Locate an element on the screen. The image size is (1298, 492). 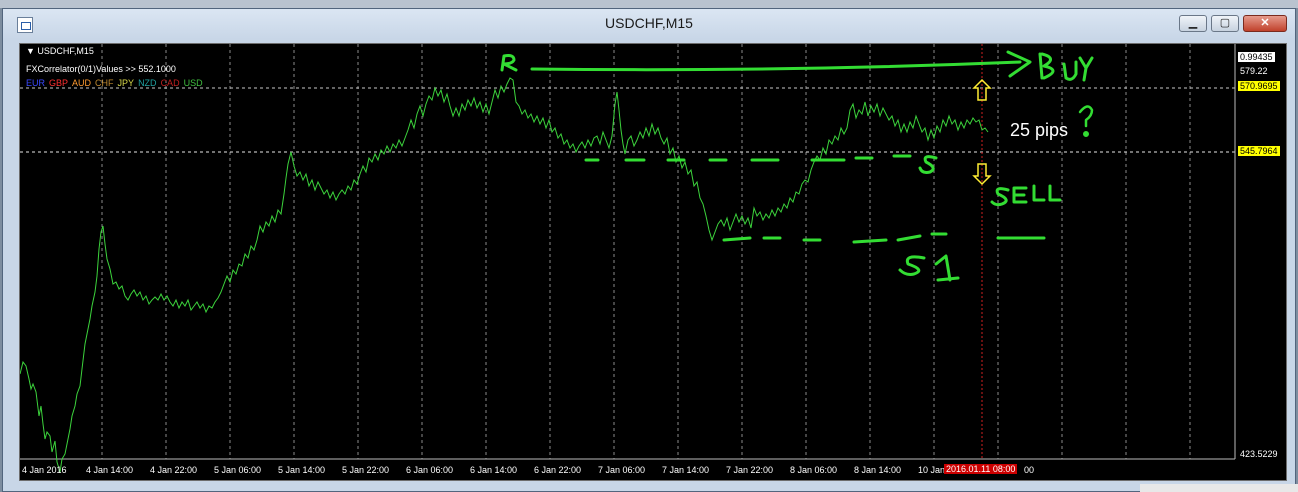
price-label-top: 0.99435 is located at coordinates (1256, 57).